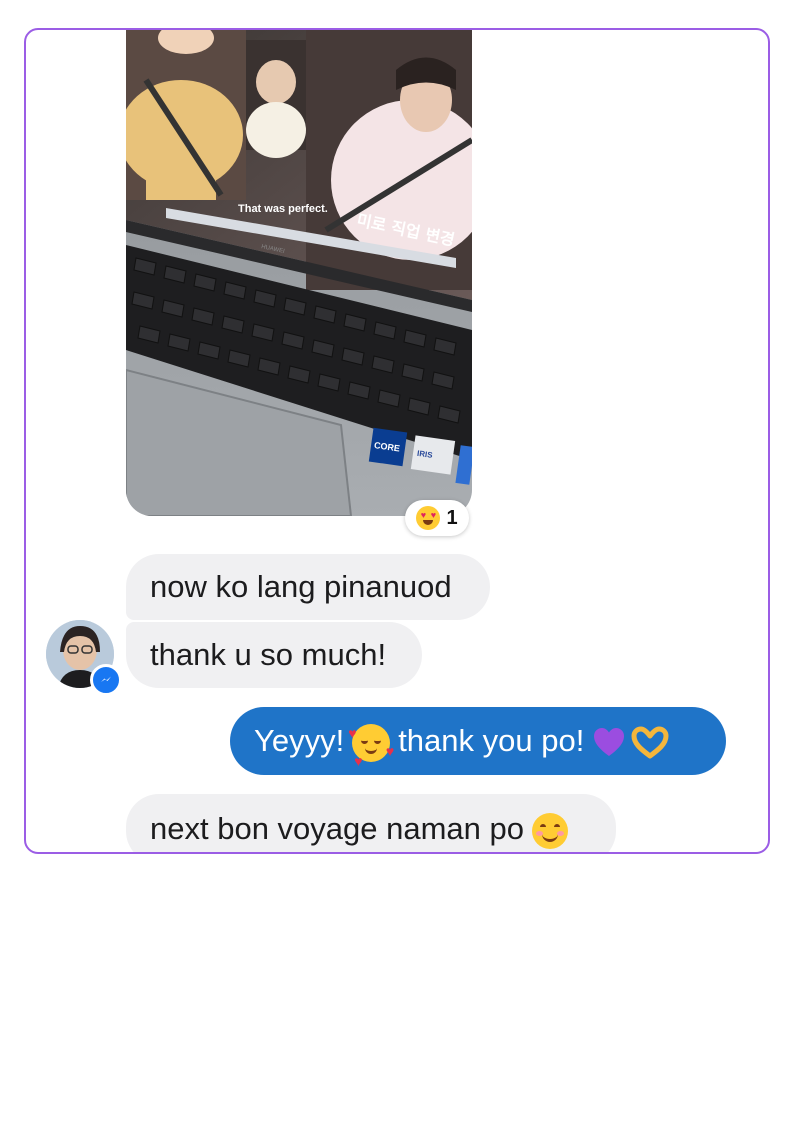 This screenshot has height=1123, width=794. What do you see at coordinates (452, 517) in the screenshot?
I see `reaction-count: 1` at bounding box center [452, 517].